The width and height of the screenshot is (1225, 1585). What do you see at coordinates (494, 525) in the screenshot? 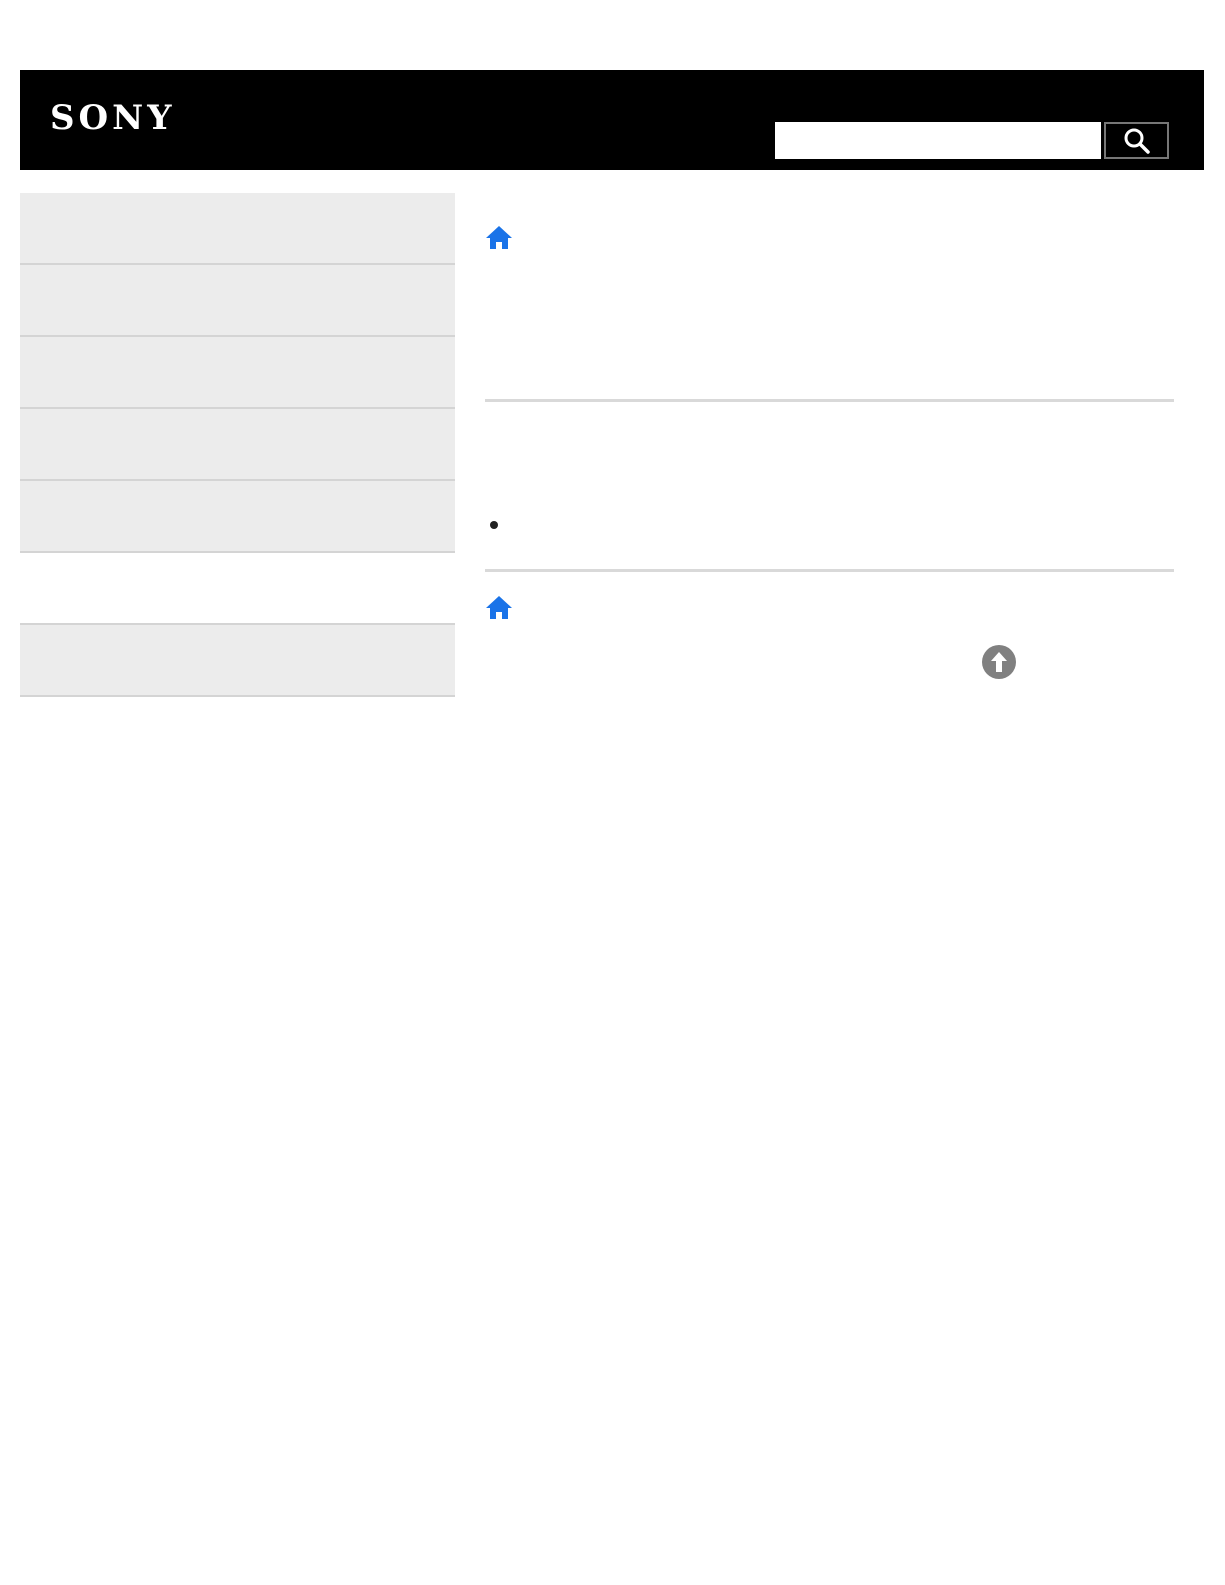
I see `bullet-point` at bounding box center [494, 525].